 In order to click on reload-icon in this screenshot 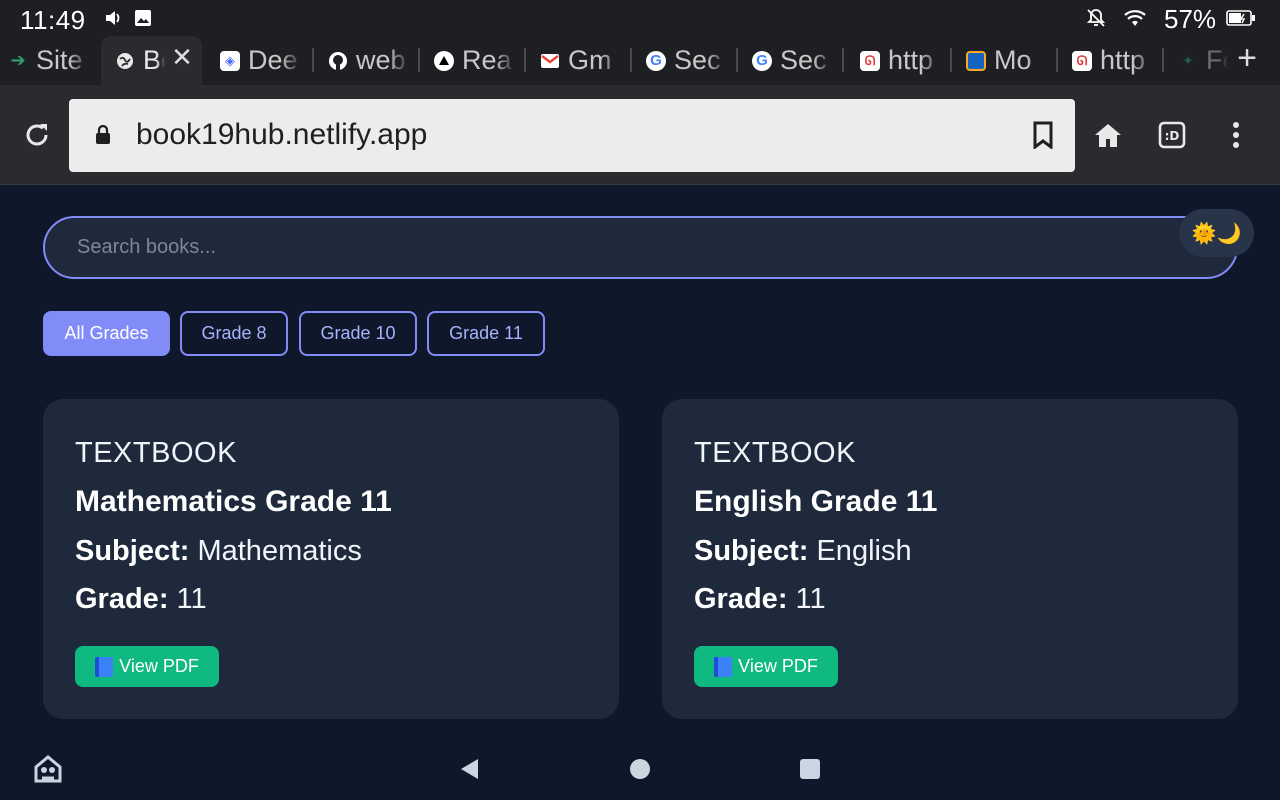, I will do `click(37, 135)`.